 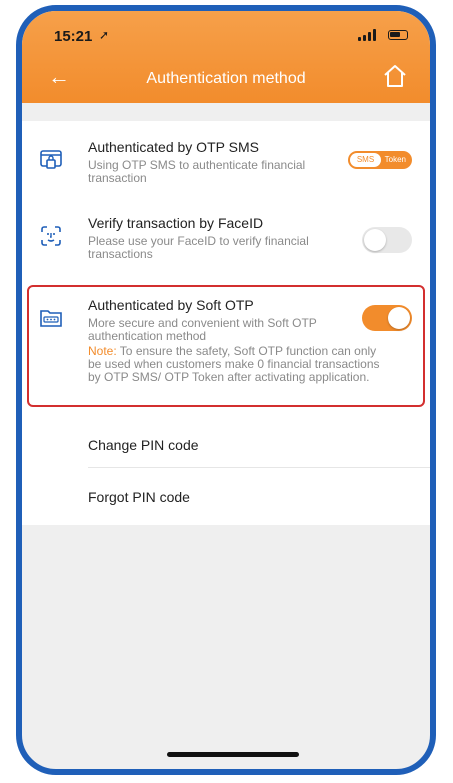 I want to click on home-indicator, so click(x=233, y=754).